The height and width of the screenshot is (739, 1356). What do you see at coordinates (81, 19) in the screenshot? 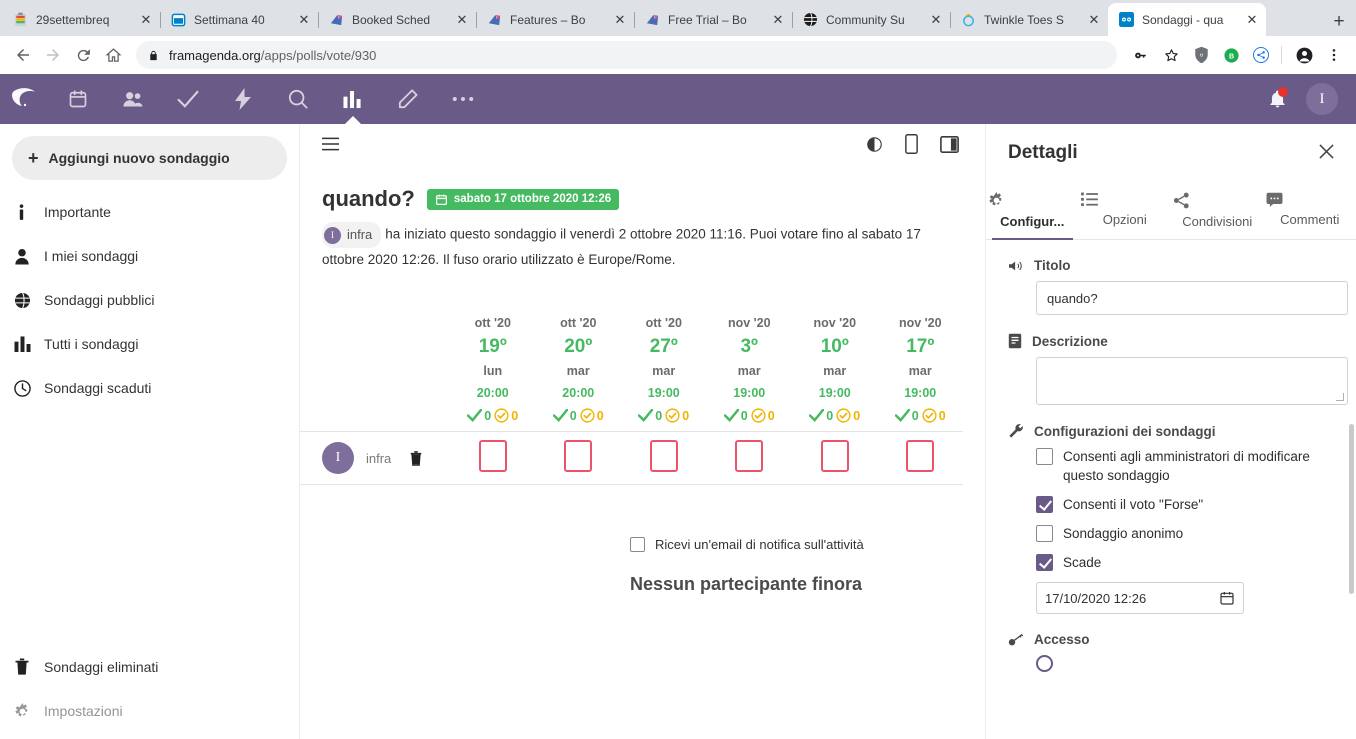
I see `browser-tab: 29settembreq ✕` at bounding box center [81, 19].